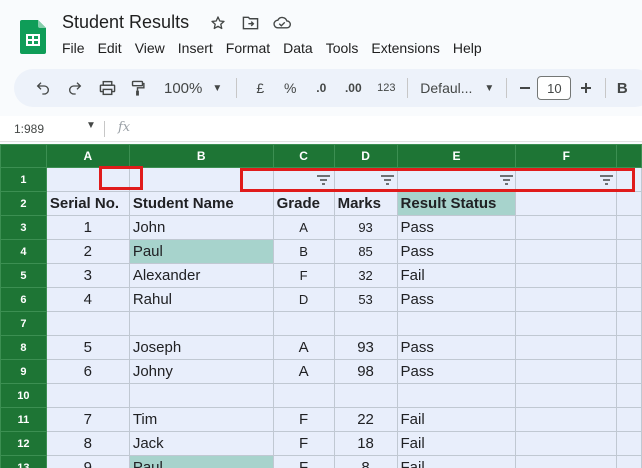 The width and height of the screenshot is (642, 468). What do you see at coordinates (87, 419) in the screenshot?
I see `table-cell: 7` at bounding box center [87, 419].